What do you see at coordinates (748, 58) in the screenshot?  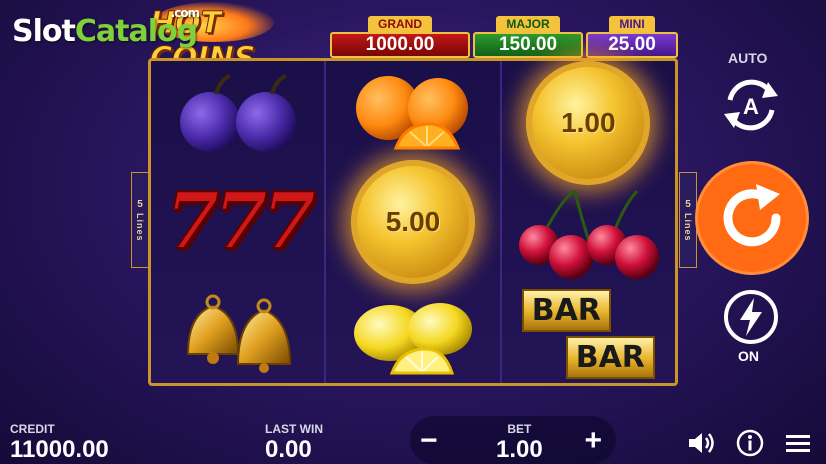 I see `autoplay-label: AUTO` at bounding box center [748, 58].